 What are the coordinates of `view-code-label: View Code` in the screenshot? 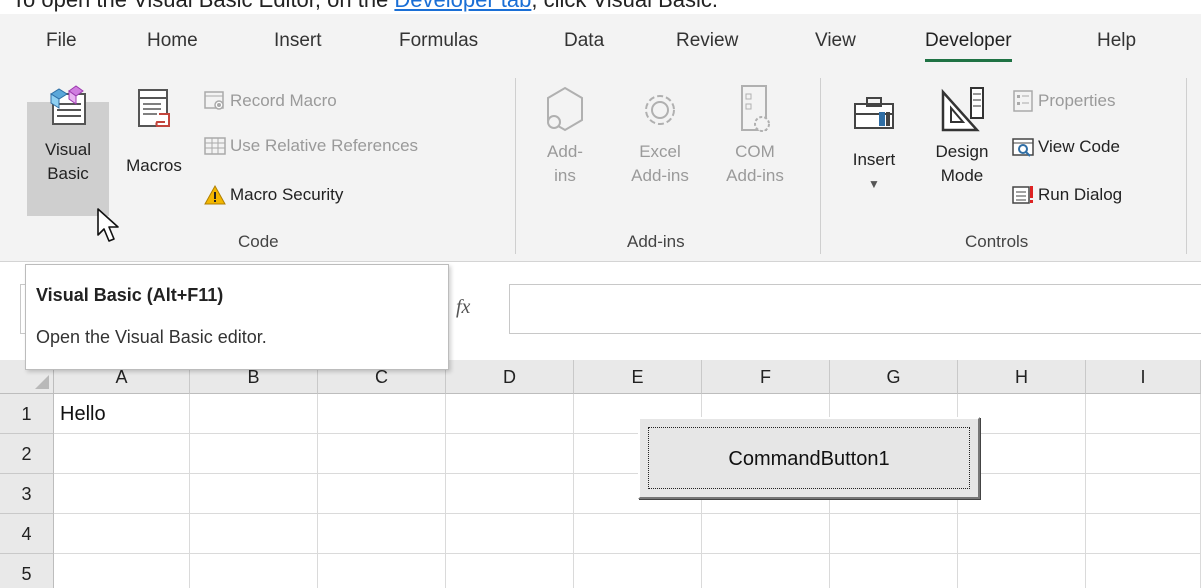 It's located at (1079, 146).